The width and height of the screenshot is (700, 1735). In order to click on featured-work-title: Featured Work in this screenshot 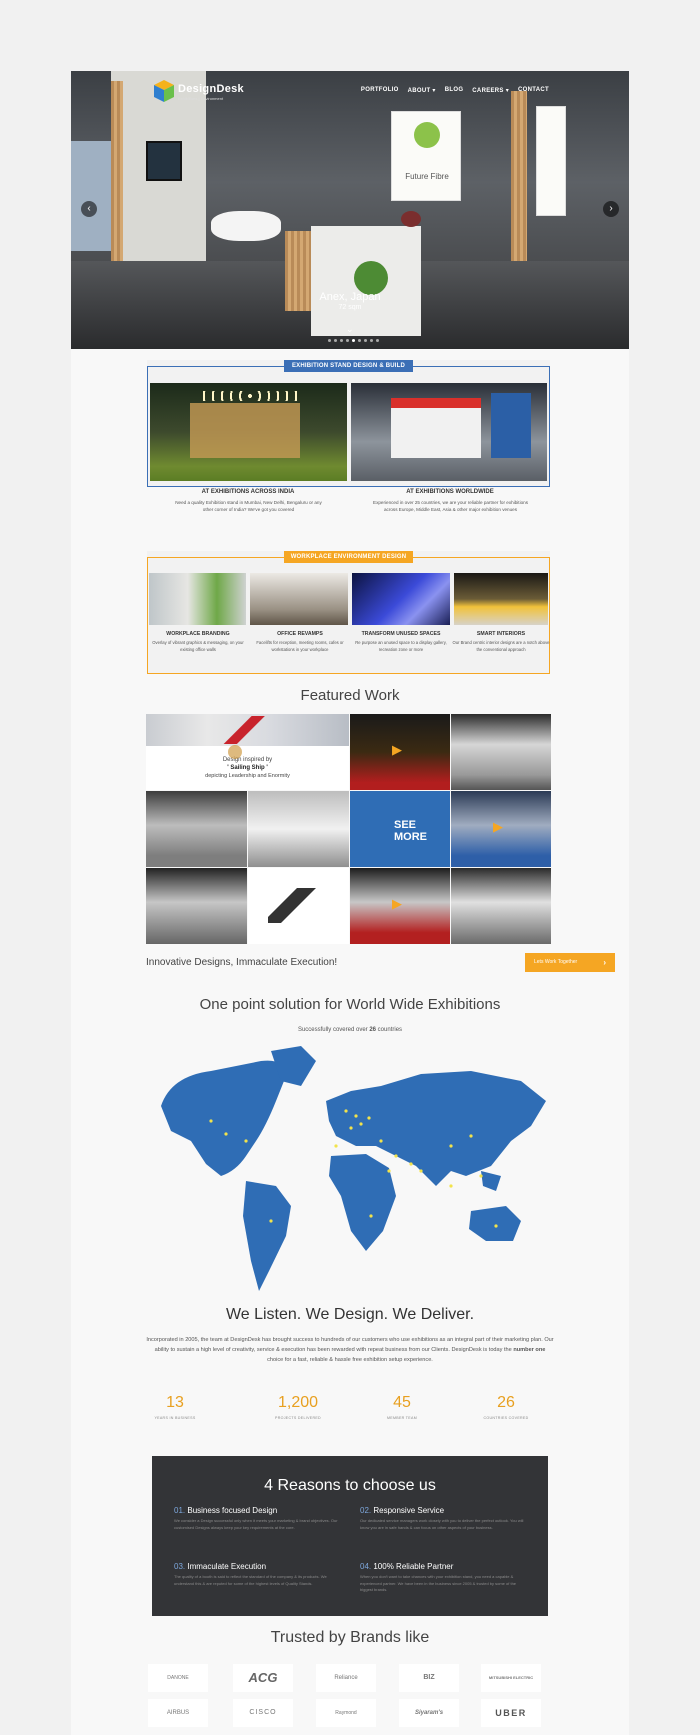, I will do `click(350, 695)`.